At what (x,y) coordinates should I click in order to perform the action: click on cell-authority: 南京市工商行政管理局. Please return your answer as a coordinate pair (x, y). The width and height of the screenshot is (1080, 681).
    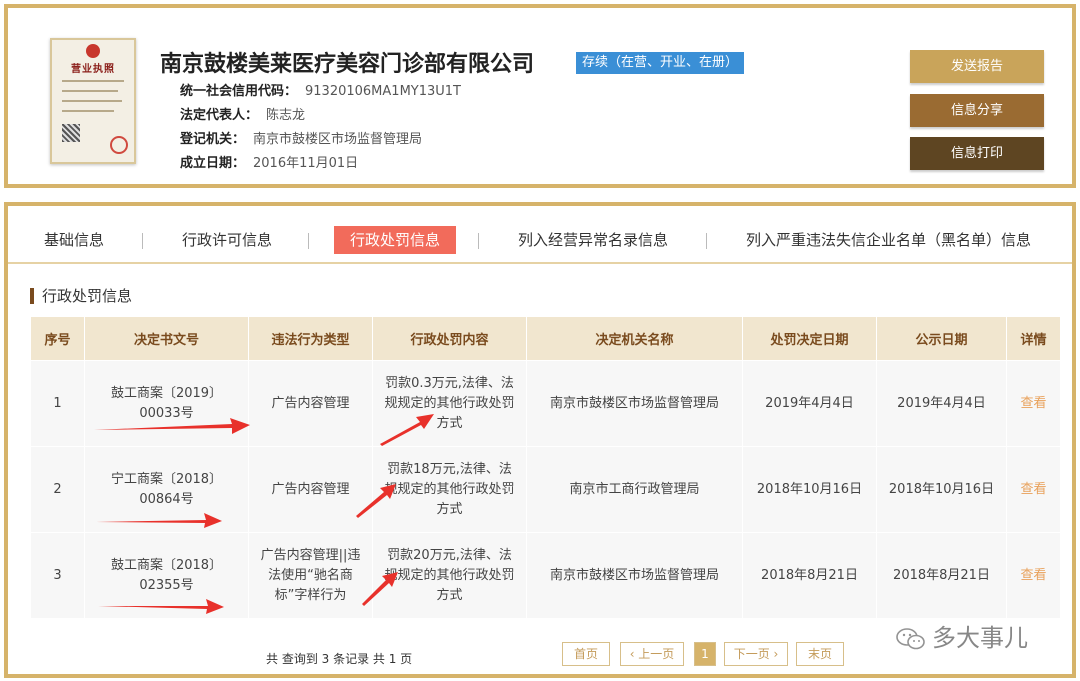
    Looking at the image, I should click on (634, 489).